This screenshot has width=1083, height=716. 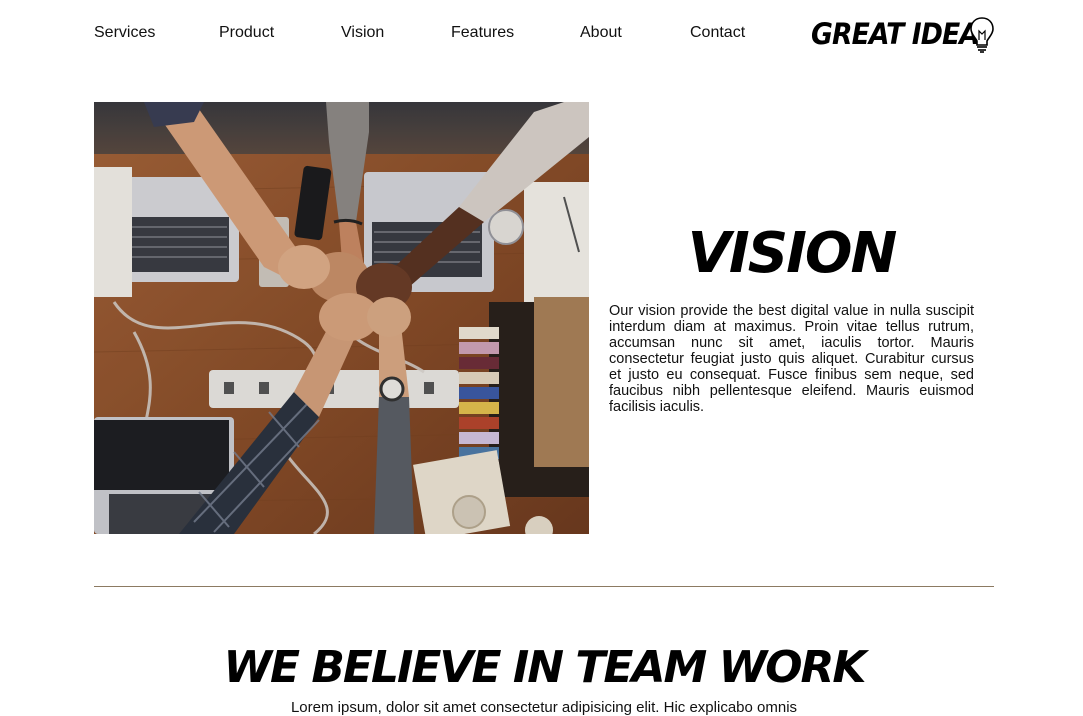 I want to click on vision-heading: VISION, so click(x=792, y=253).